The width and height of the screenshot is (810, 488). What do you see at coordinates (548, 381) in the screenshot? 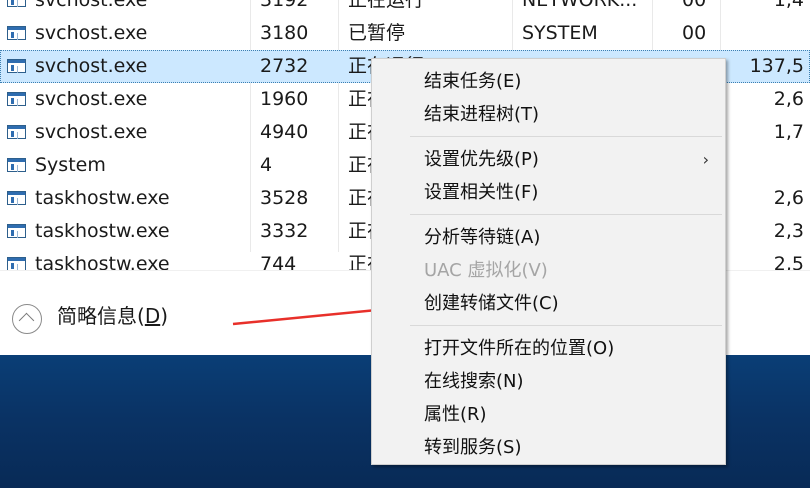
I see `menu-item-search-online: 在线搜索(N)` at bounding box center [548, 381].